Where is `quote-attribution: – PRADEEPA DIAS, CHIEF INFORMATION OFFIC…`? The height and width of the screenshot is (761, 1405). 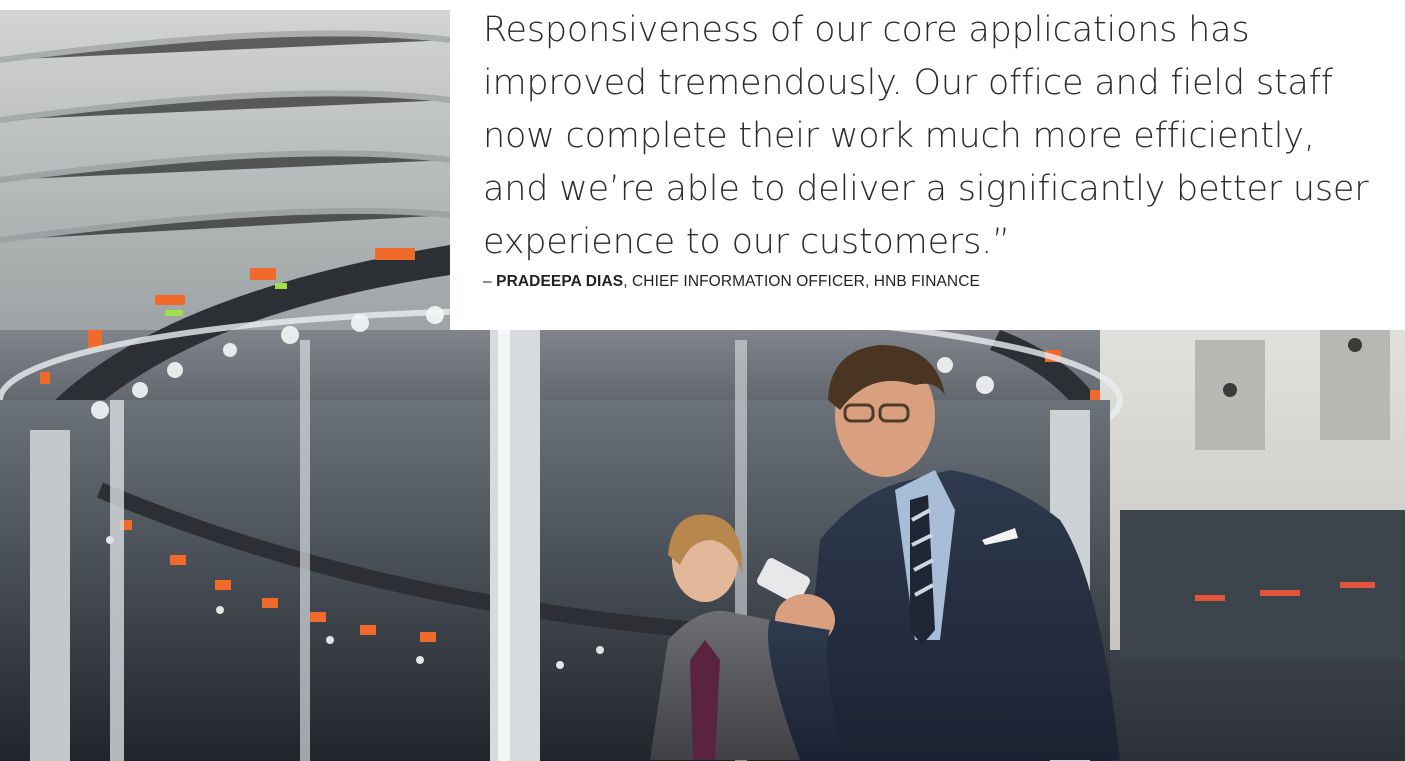
quote-attribution: – PRADEEPA DIAS, CHIEF INFORMATION OFFIC… is located at coordinates (731, 282).